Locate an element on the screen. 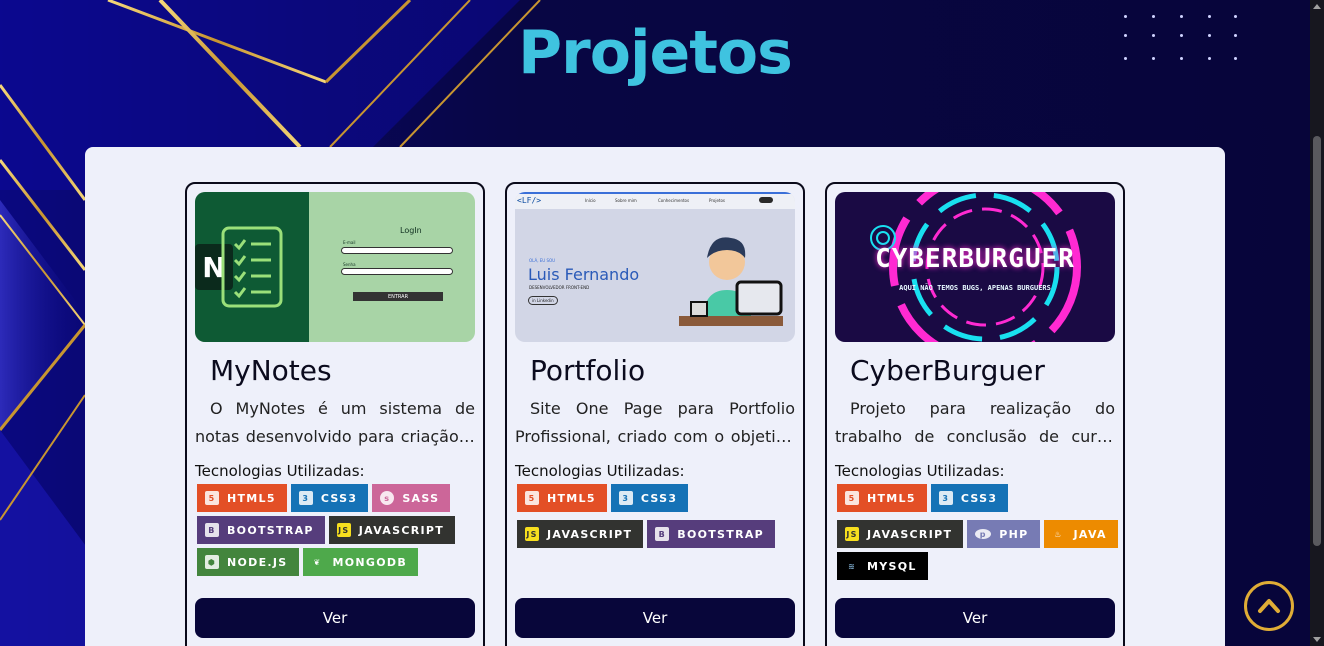 This screenshot has width=1324, height=646. page-scrollbar is located at coordinates (1317, 323).